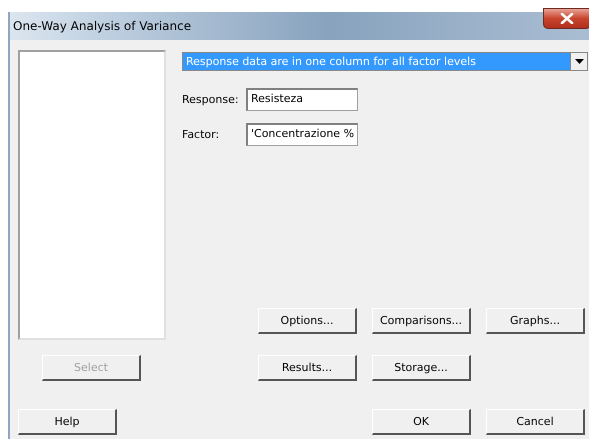 The image size is (589, 439). What do you see at coordinates (302, 99) in the screenshot?
I see `input-field: Resisteza` at bounding box center [302, 99].